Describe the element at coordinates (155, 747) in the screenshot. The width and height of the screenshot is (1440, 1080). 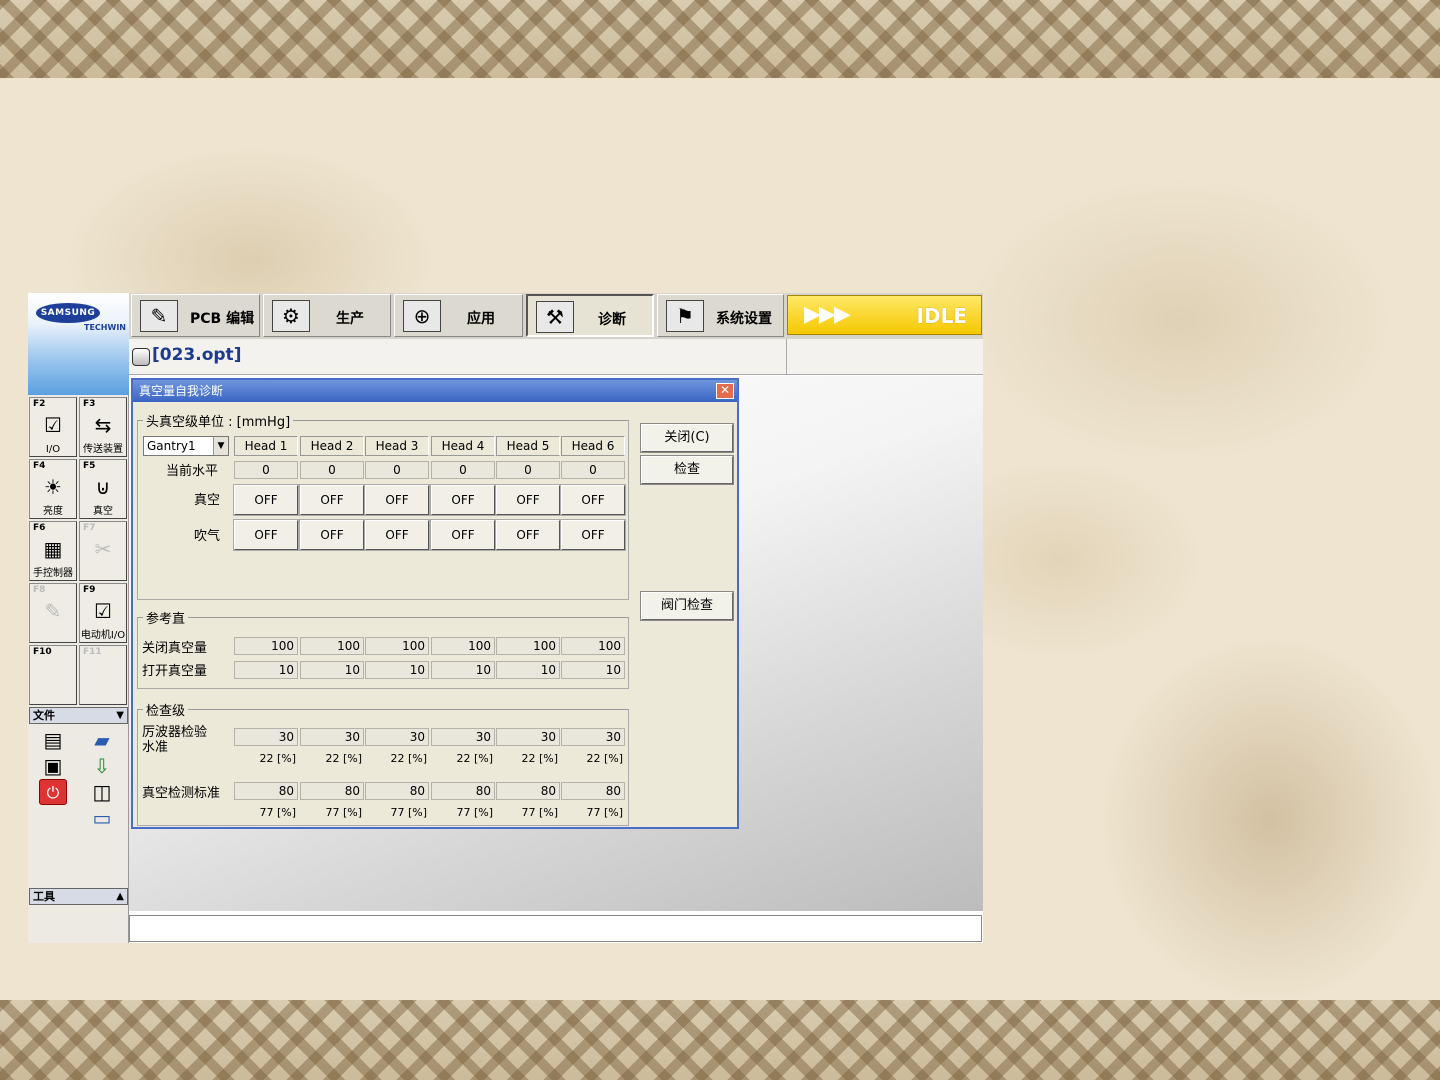
I see `filter-label-line-2: 水准` at that location.